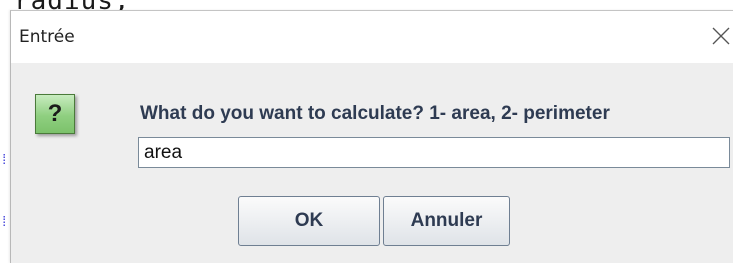  What do you see at coordinates (446, 221) in the screenshot?
I see `cancel-button: Annuler` at bounding box center [446, 221].